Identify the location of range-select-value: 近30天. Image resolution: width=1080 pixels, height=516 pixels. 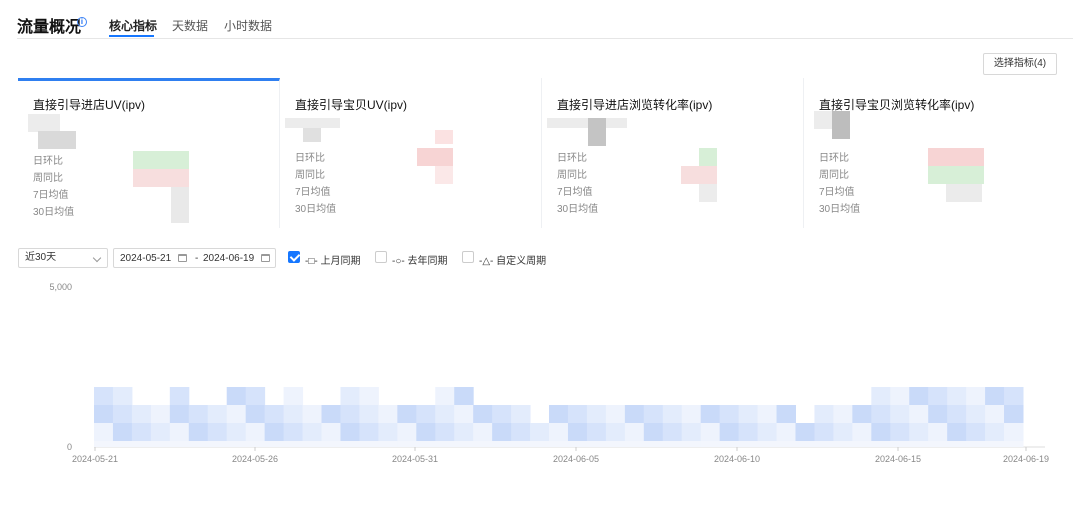
(41, 257).